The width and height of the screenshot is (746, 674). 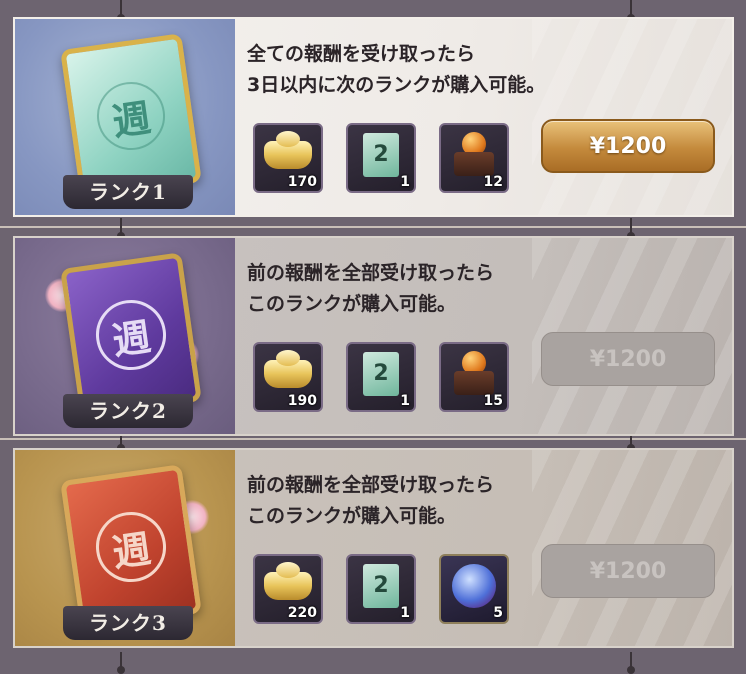 I want to click on rank-label: ランク3, so click(x=128, y=623).